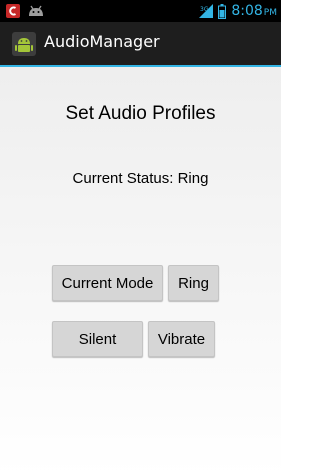  What do you see at coordinates (254, 11) in the screenshot?
I see `status-bar-time: 8:08PM` at bounding box center [254, 11].